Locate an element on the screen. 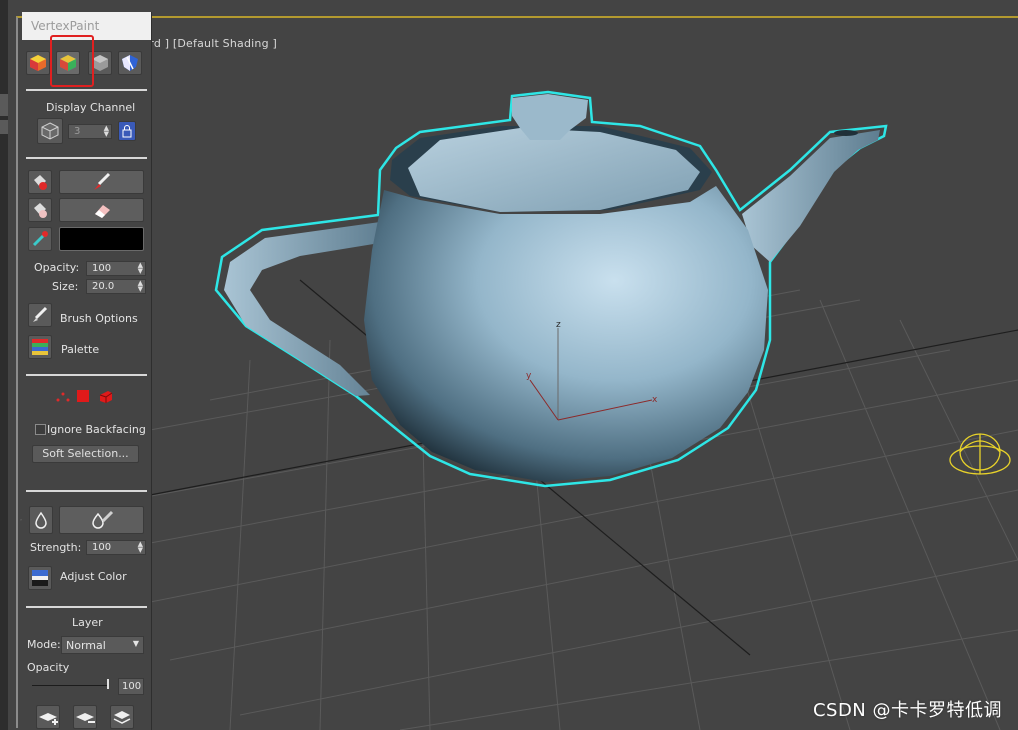 The height and width of the screenshot is (730, 1018). display-channel-toggle is located at coordinates (50, 131).